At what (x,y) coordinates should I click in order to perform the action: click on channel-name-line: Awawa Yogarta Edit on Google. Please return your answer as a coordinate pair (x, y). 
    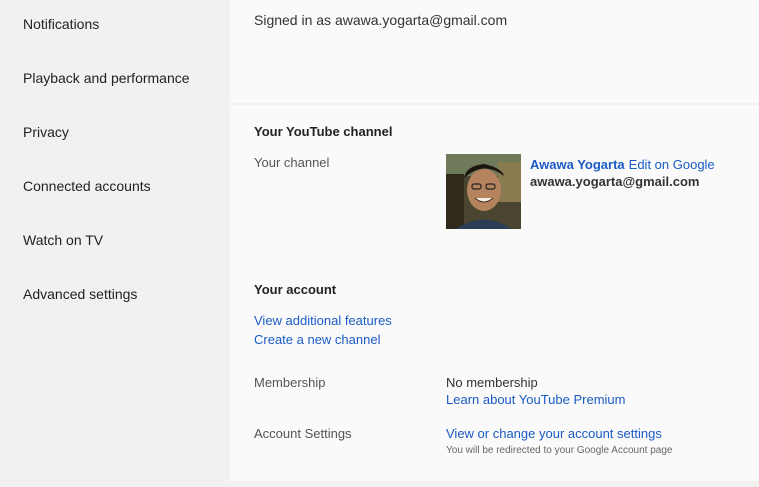
    Looking at the image, I should click on (622, 164).